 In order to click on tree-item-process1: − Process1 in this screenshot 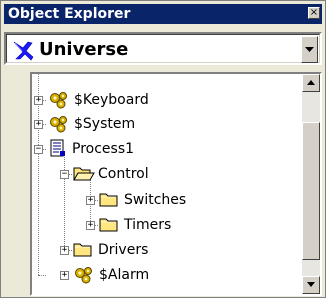, I will do `click(157, 149)`.